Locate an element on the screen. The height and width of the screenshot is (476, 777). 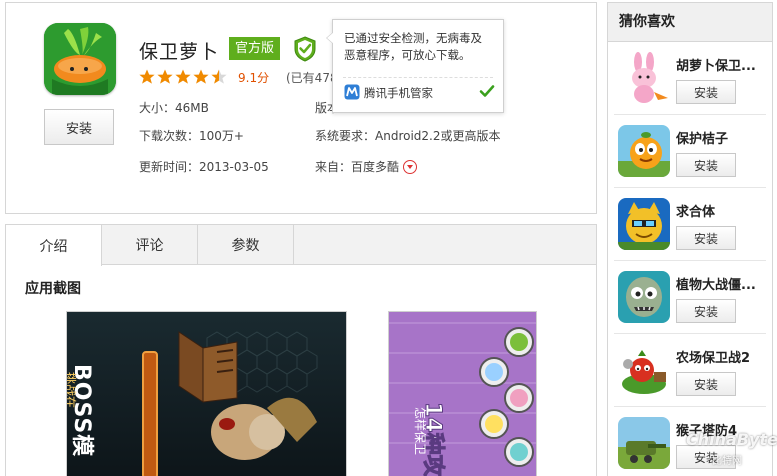
screenshot-2-subtext: 怎样保卫 is located at coordinates (420, 431).